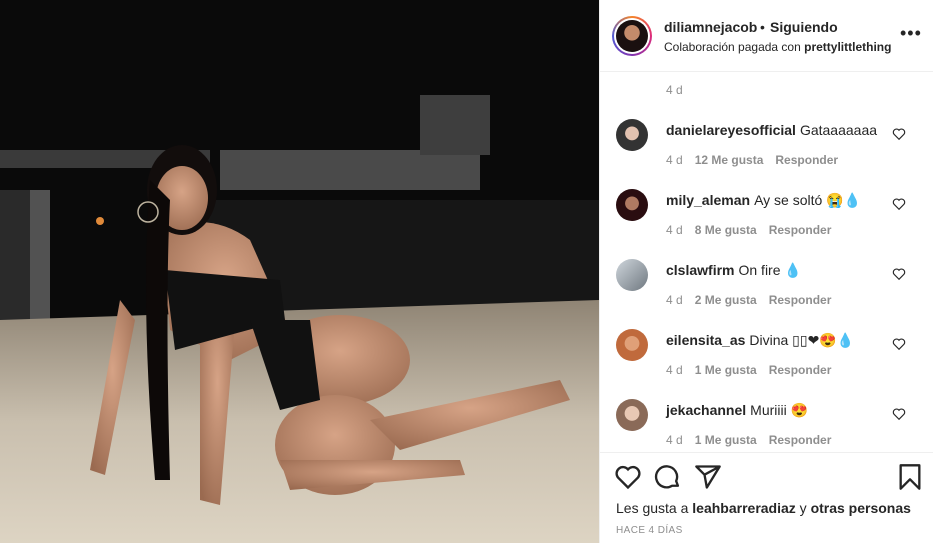 This screenshot has height=543, width=933. What do you see at coordinates (861, 508) in the screenshot?
I see `other-likers-link: otras personas` at bounding box center [861, 508].